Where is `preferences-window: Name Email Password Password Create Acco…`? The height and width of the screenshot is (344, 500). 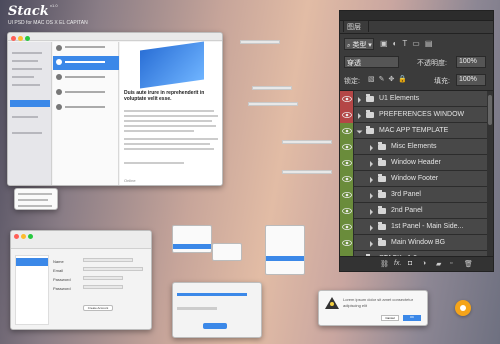 preferences-window: Name Email Password Password Create Acco… is located at coordinates (81, 280).